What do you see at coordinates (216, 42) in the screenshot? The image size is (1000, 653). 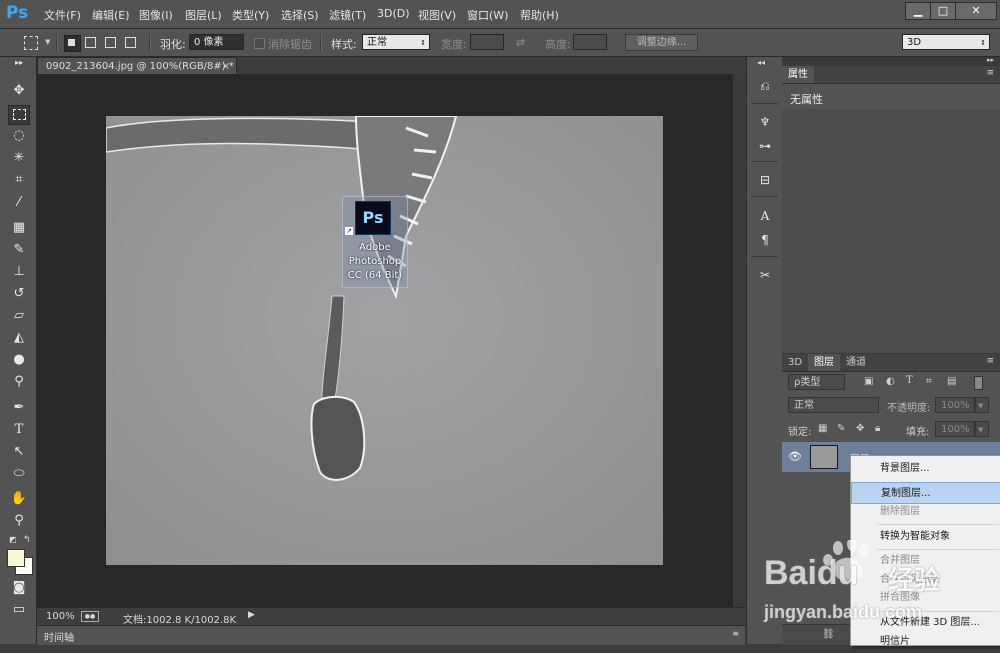 I see `feather-input: 0 像素` at bounding box center [216, 42].